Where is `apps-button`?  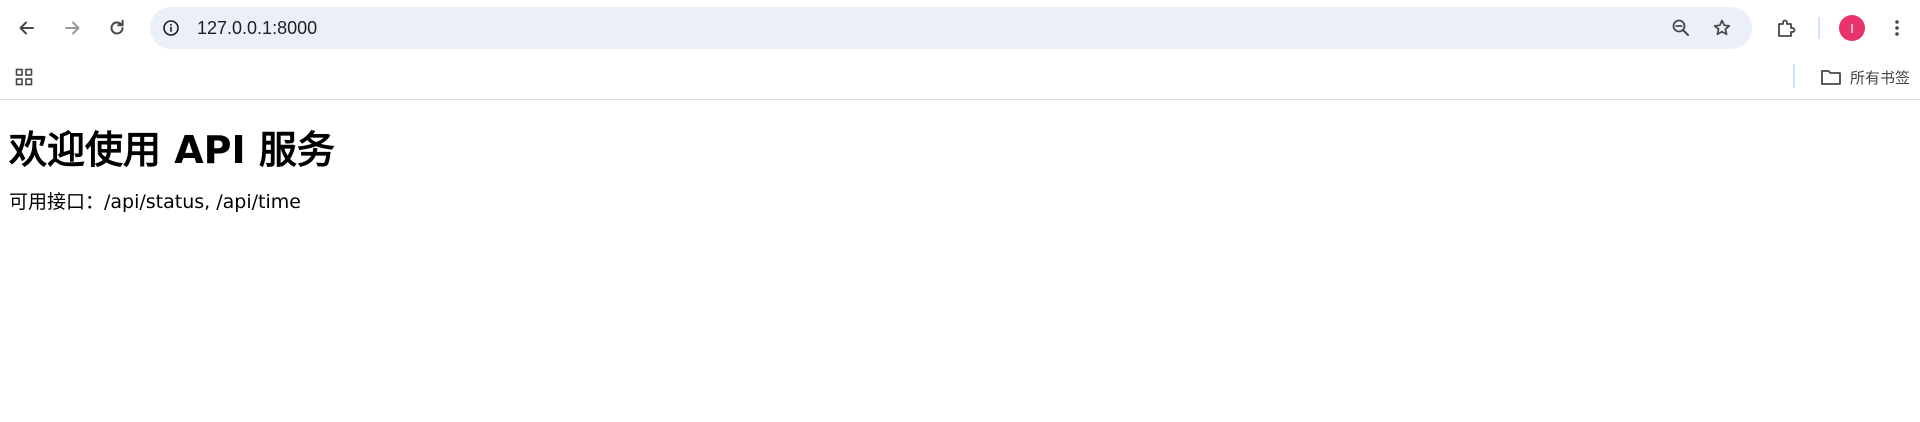
apps-button is located at coordinates (24, 77).